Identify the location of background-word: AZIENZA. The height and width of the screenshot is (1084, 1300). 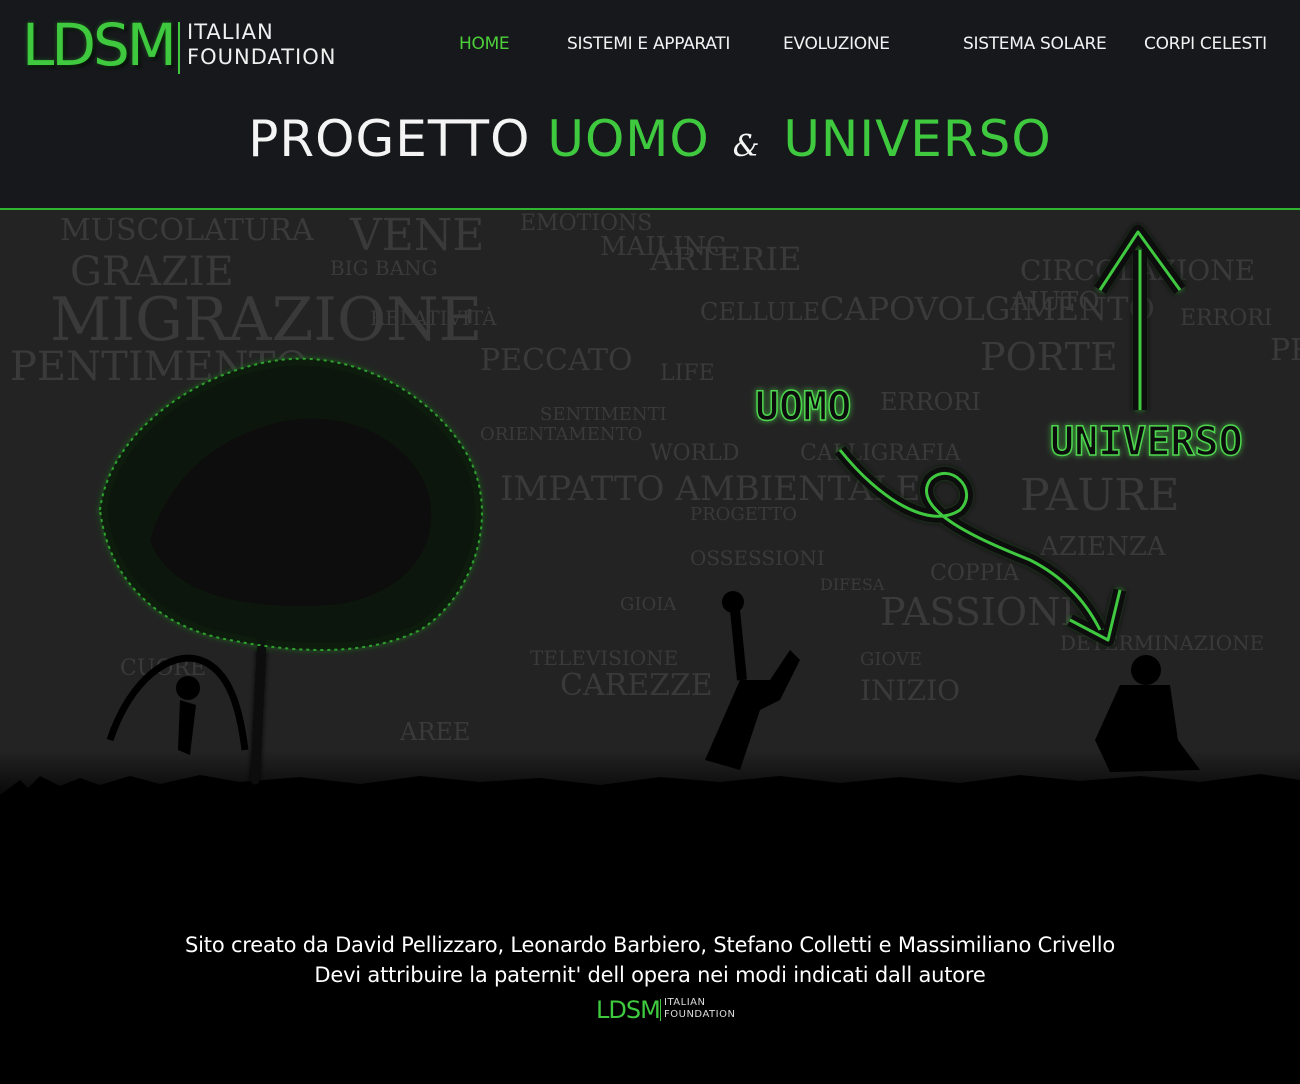
(1103, 547).